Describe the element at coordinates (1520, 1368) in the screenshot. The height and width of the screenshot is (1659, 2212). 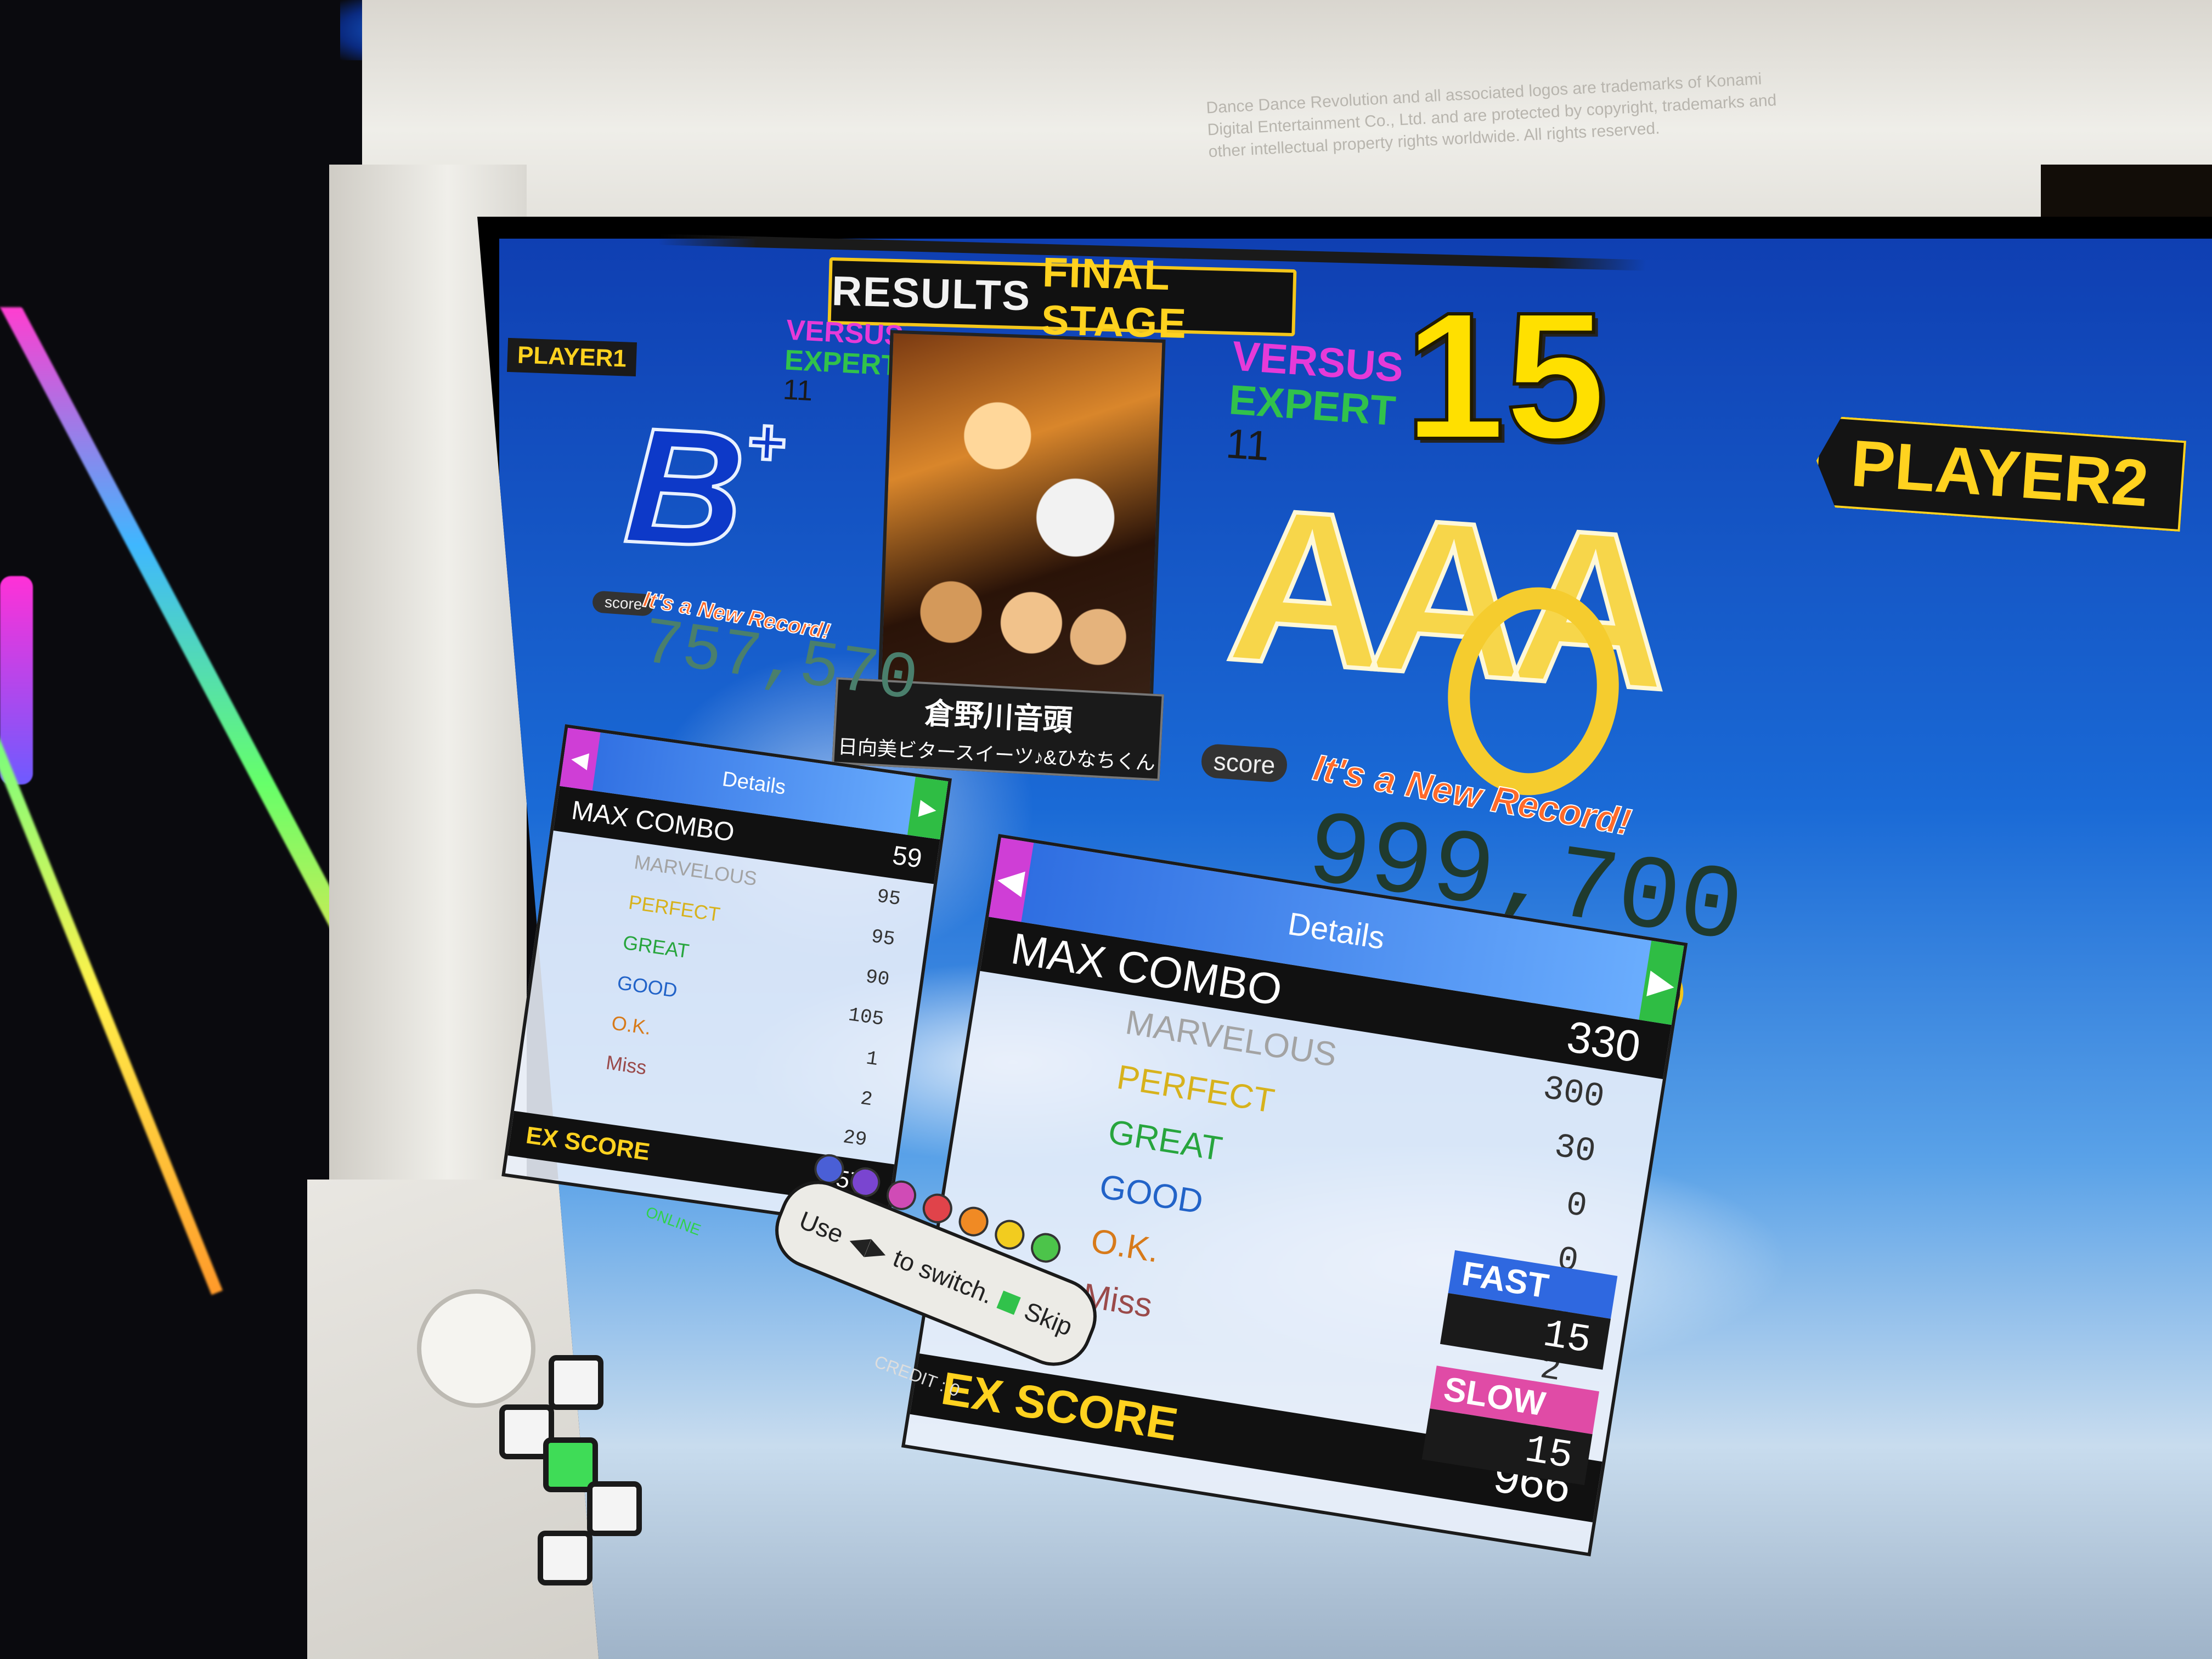
I see `timing-stats: FAST 15 SLOW 15` at that location.